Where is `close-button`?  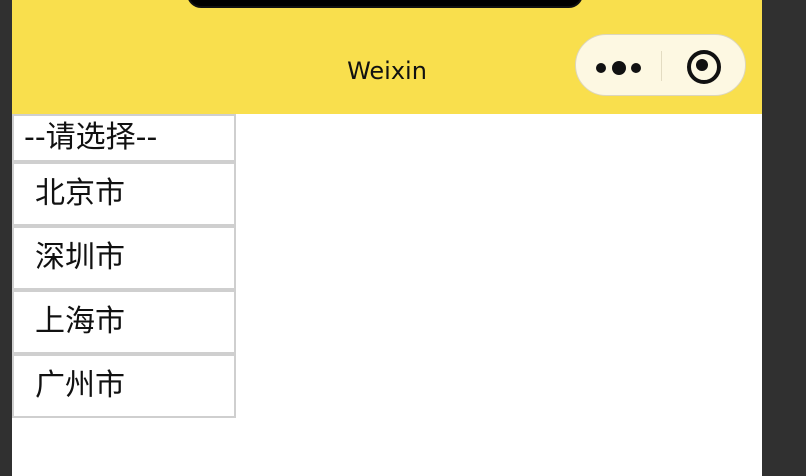
close-button is located at coordinates (704, 65).